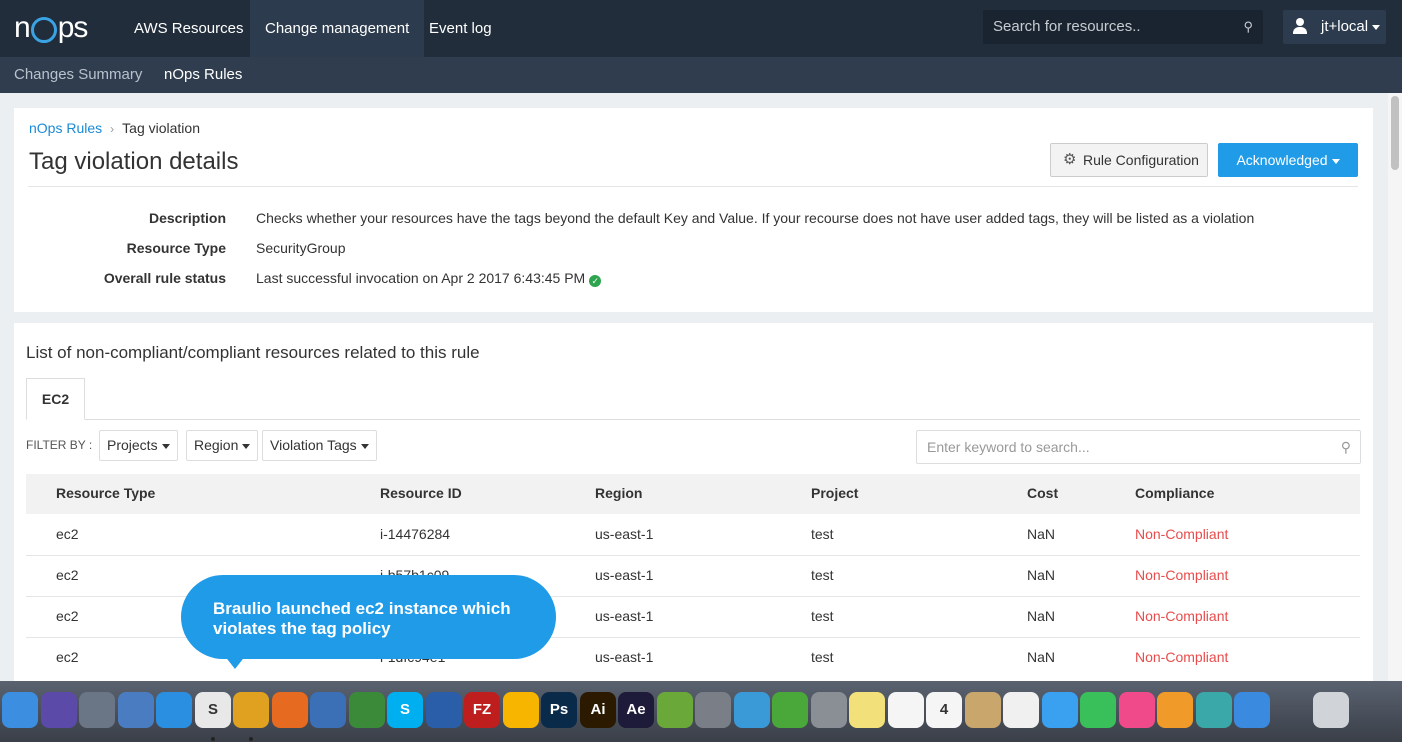 Image resolution: width=1402 pixels, height=742 pixels. I want to click on launchpad-icon, so click(97, 710).